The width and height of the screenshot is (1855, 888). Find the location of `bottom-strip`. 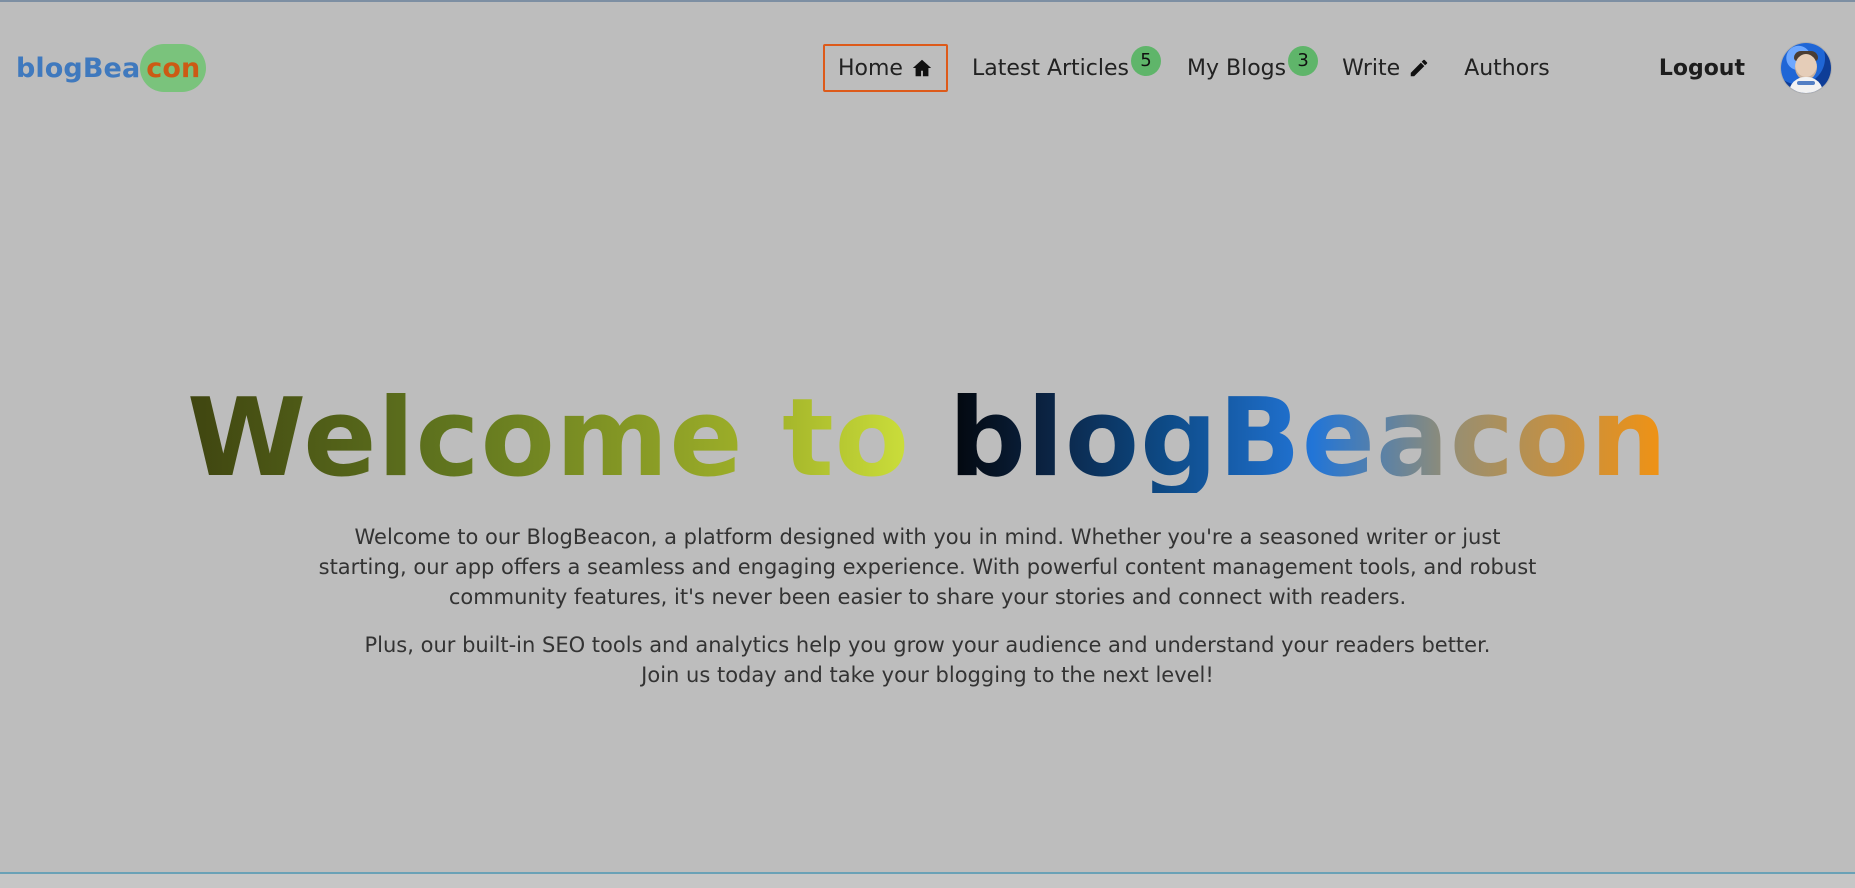

bottom-strip is located at coordinates (927, 881).